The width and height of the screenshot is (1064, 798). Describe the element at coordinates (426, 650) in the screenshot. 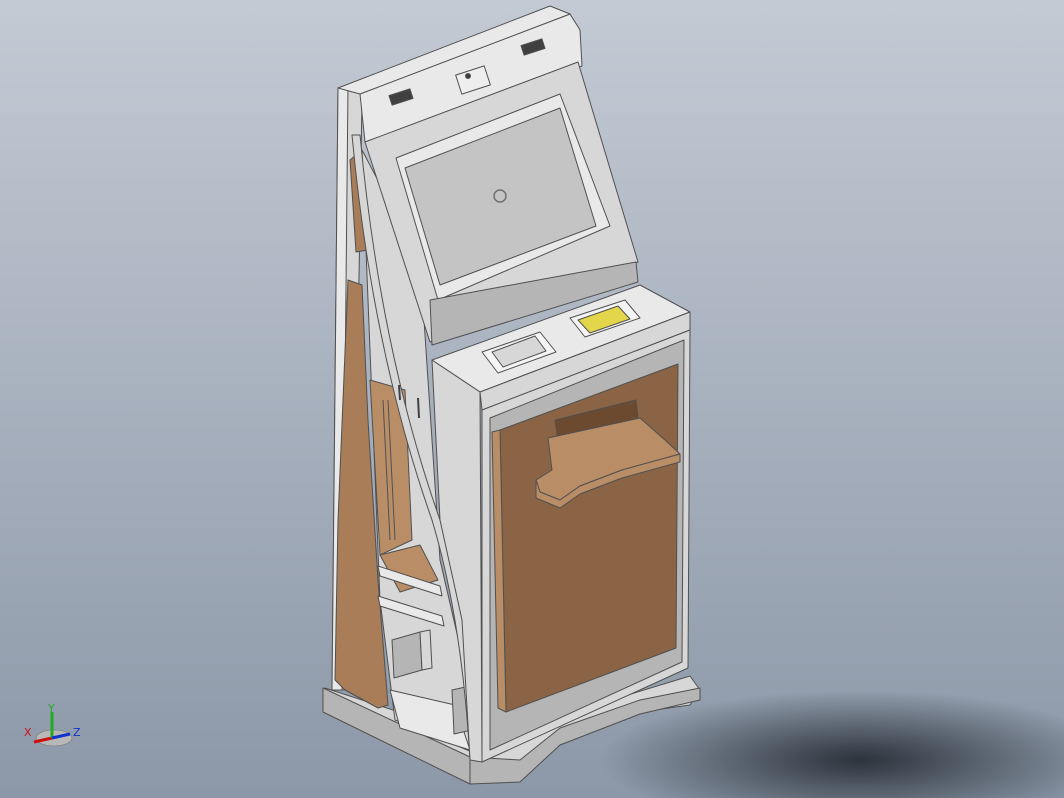

I see `interior-bracket-face` at that location.